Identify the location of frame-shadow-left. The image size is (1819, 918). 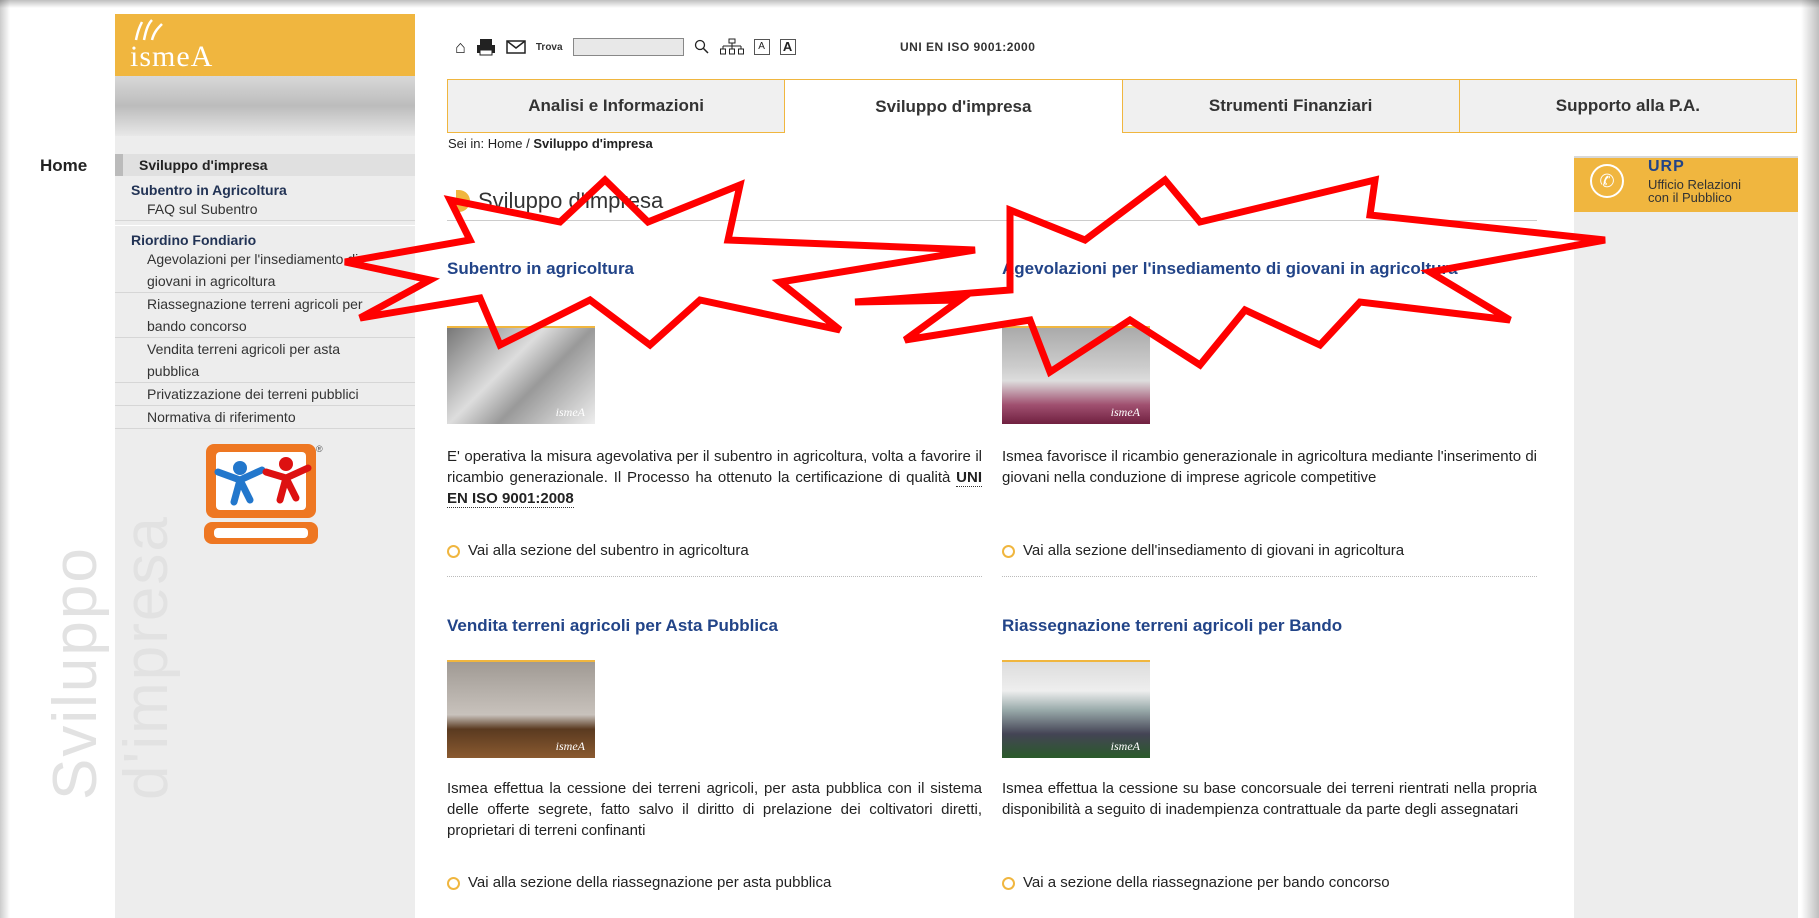
(5, 459).